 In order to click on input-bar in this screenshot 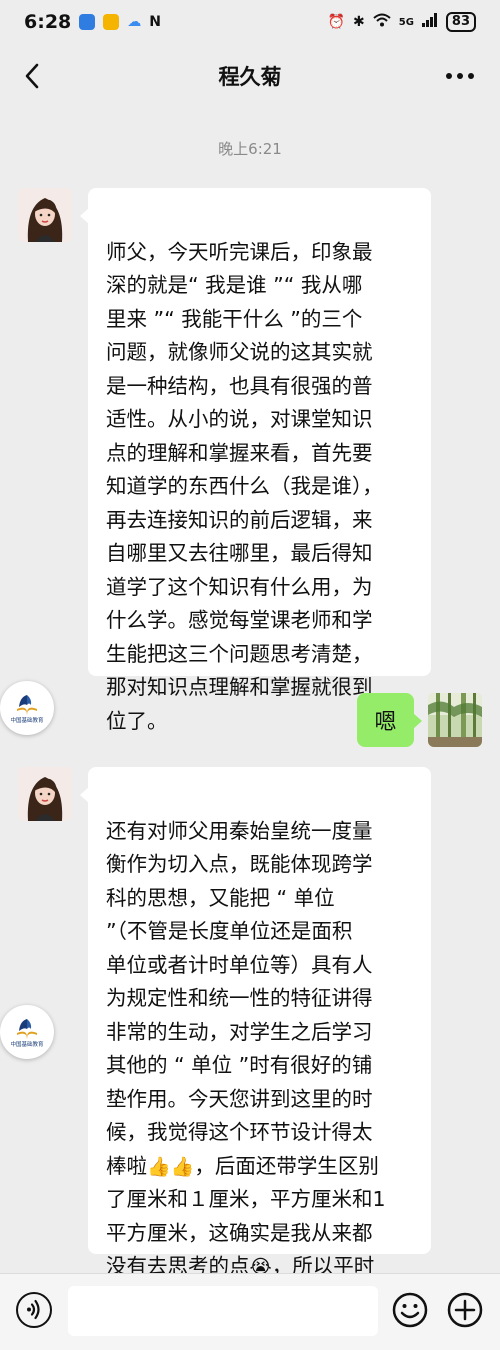, I will do `click(250, 1311)`.